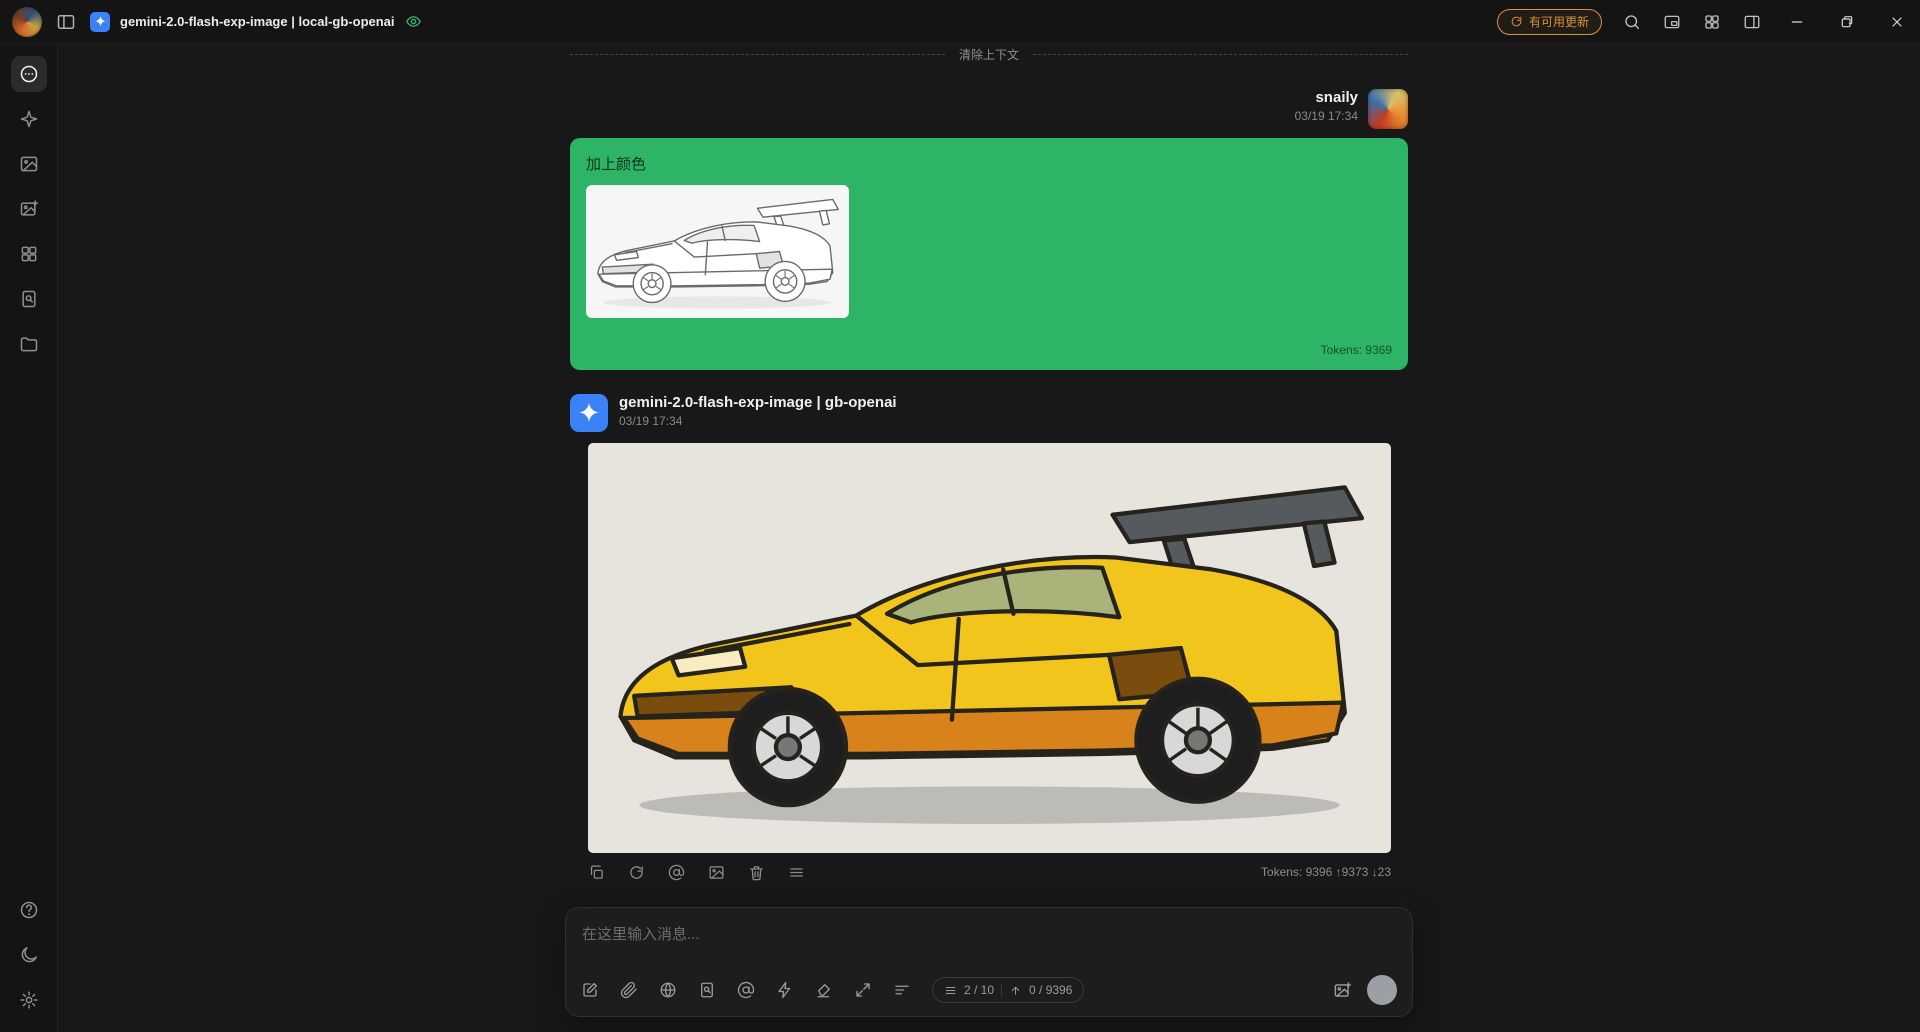  I want to click on sidebar-item-image-generation, so click(29, 209).